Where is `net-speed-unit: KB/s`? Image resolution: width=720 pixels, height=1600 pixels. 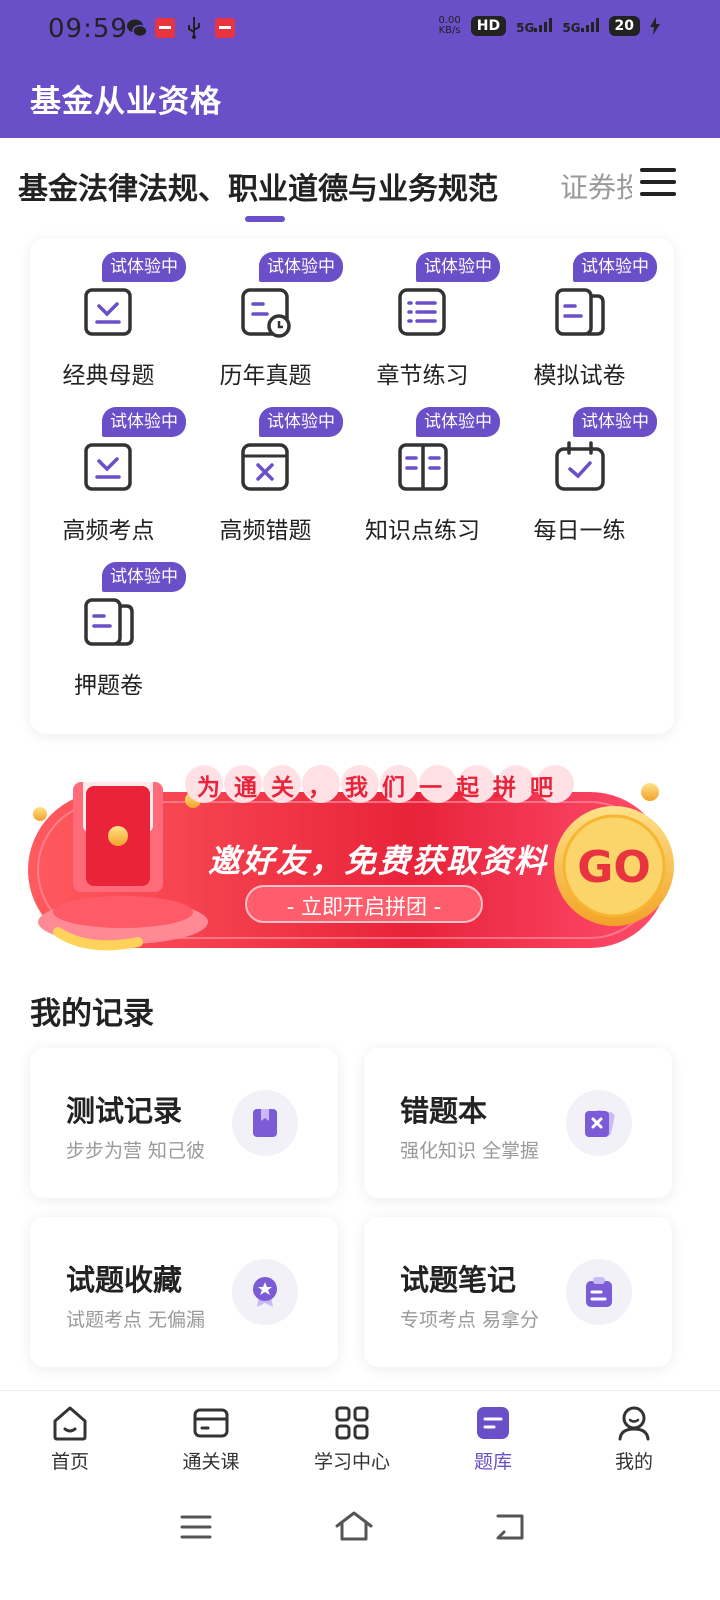 net-speed-unit: KB/s is located at coordinates (449, 30).